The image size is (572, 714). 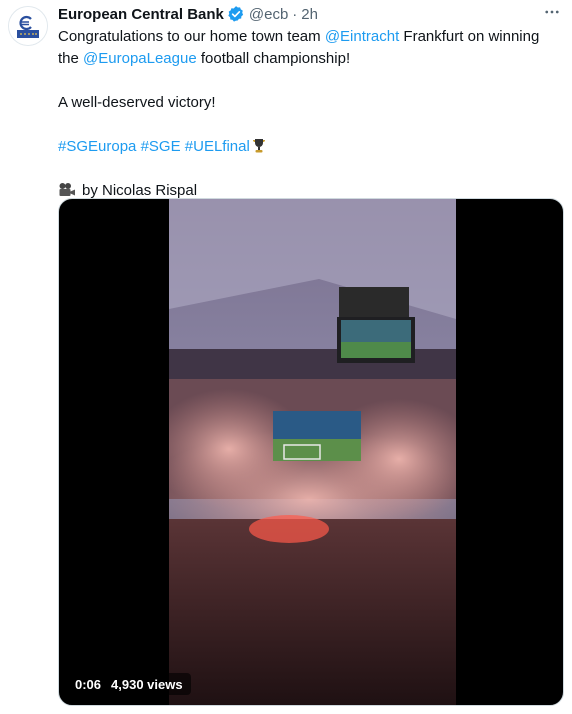 I want to click on tweet-line-3: A well-deserved victory!, so click(x=137, y=102).